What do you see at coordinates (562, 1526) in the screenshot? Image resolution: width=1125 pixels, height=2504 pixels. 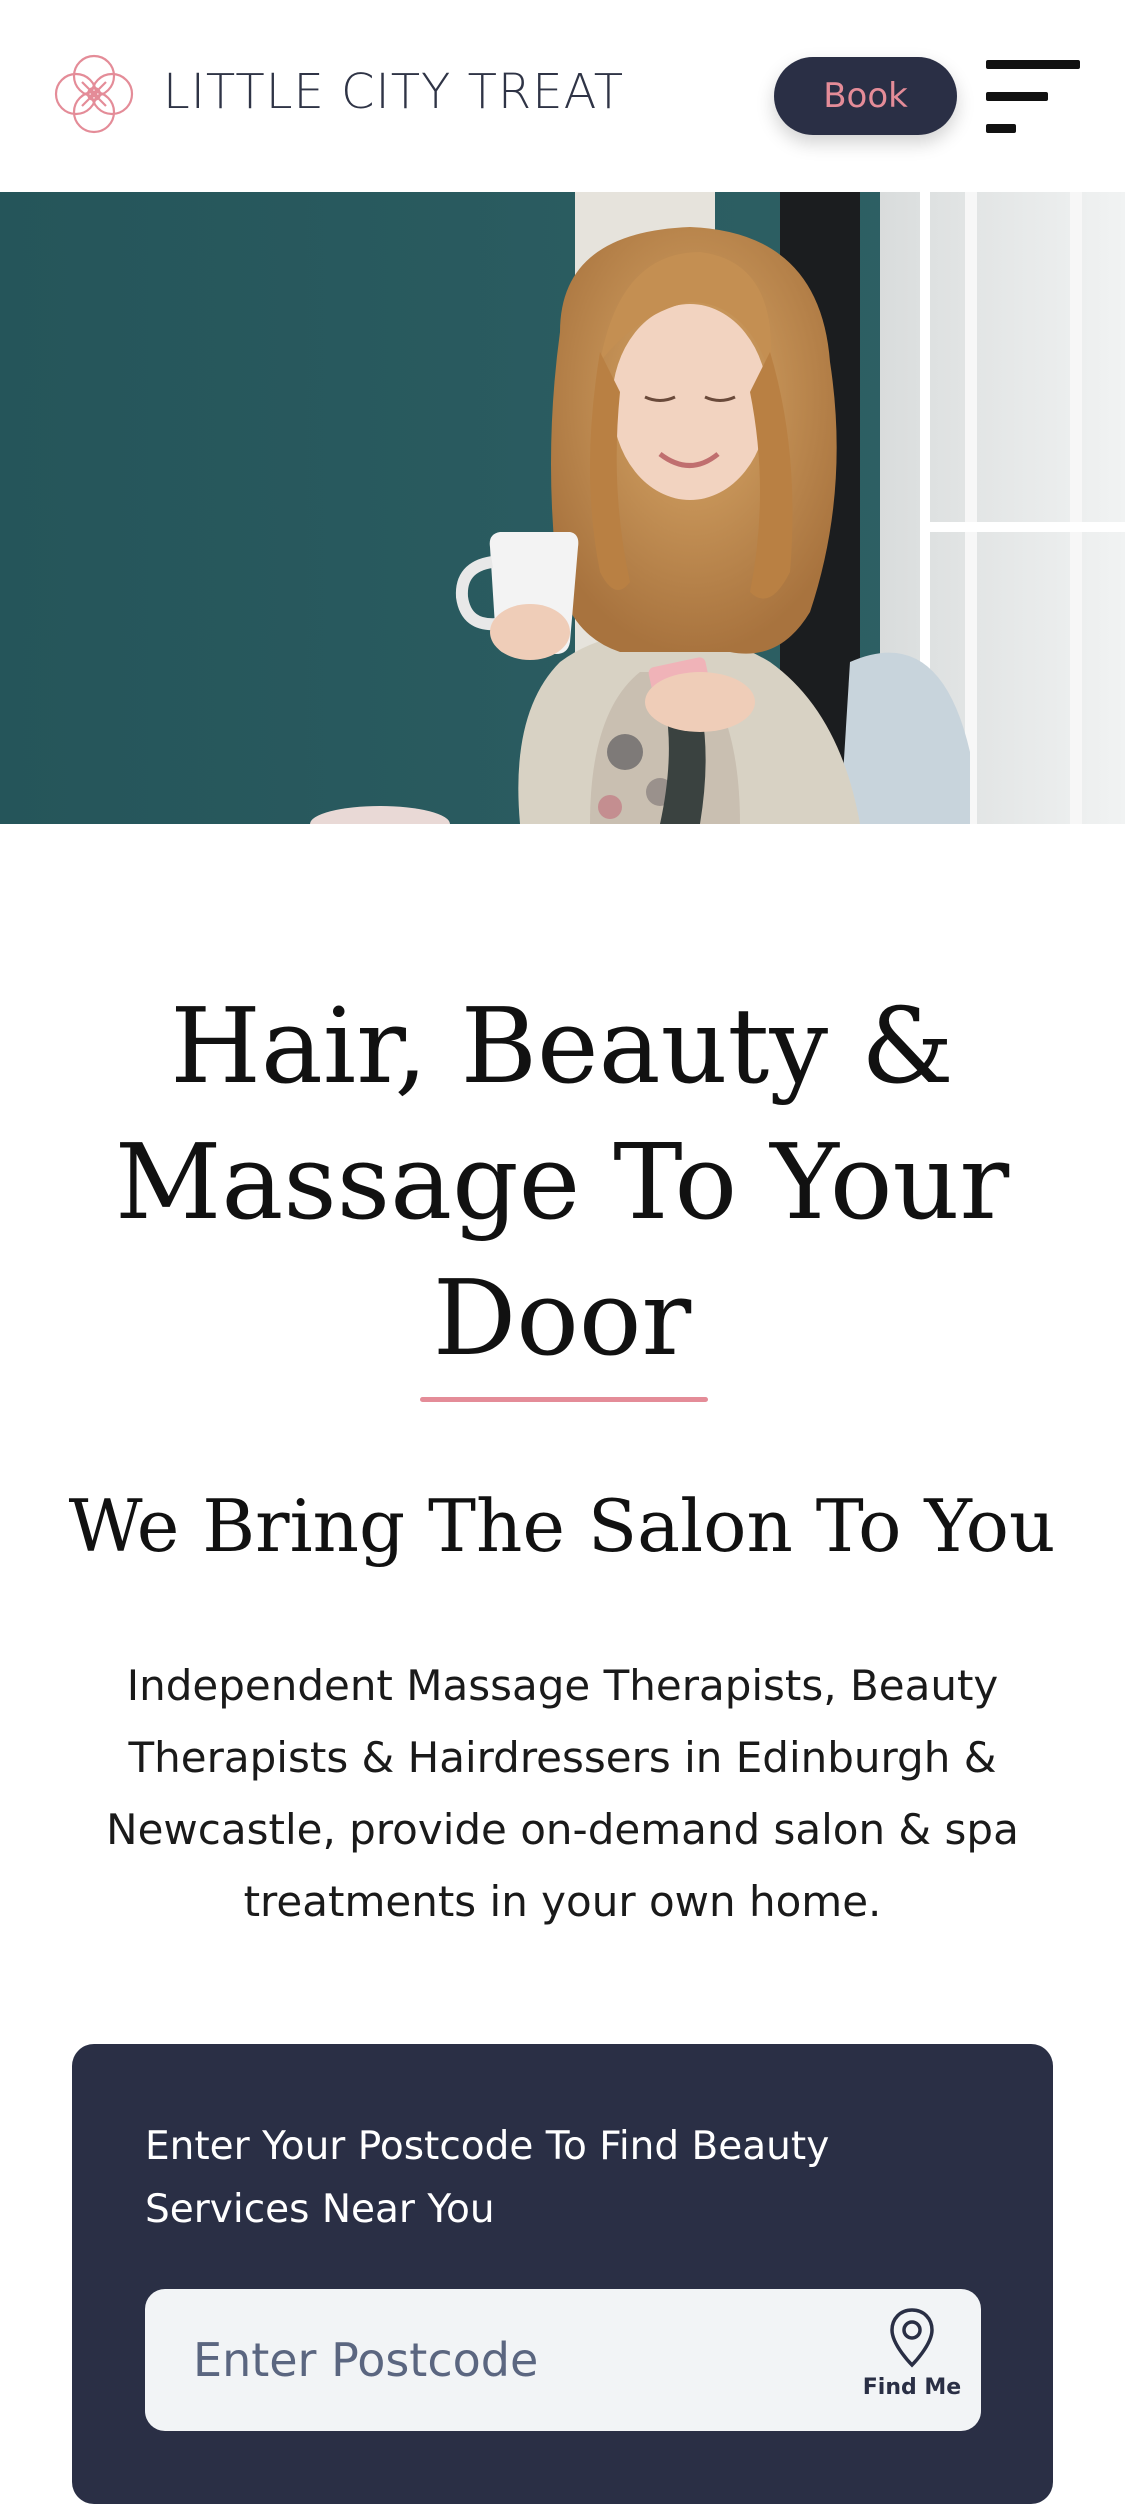 I see `page-subheading: We Bring The Salon To You` at bounding box center [562, 1526].